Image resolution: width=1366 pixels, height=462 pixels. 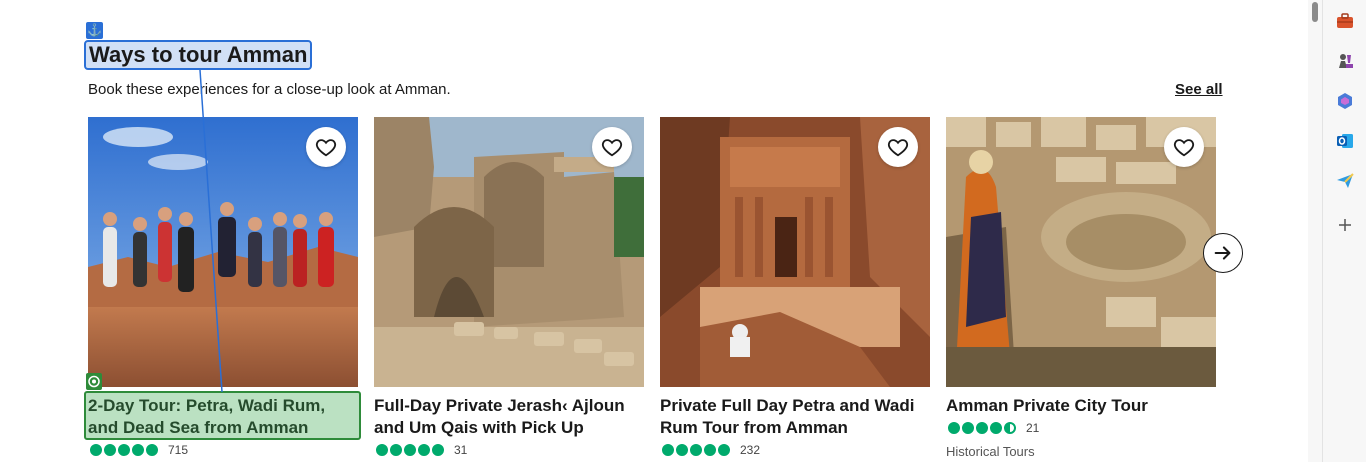 What do you see at coordinates (461, 450) in the screenshot?
I see `review-count: 31` at bounding box center [461, 450].